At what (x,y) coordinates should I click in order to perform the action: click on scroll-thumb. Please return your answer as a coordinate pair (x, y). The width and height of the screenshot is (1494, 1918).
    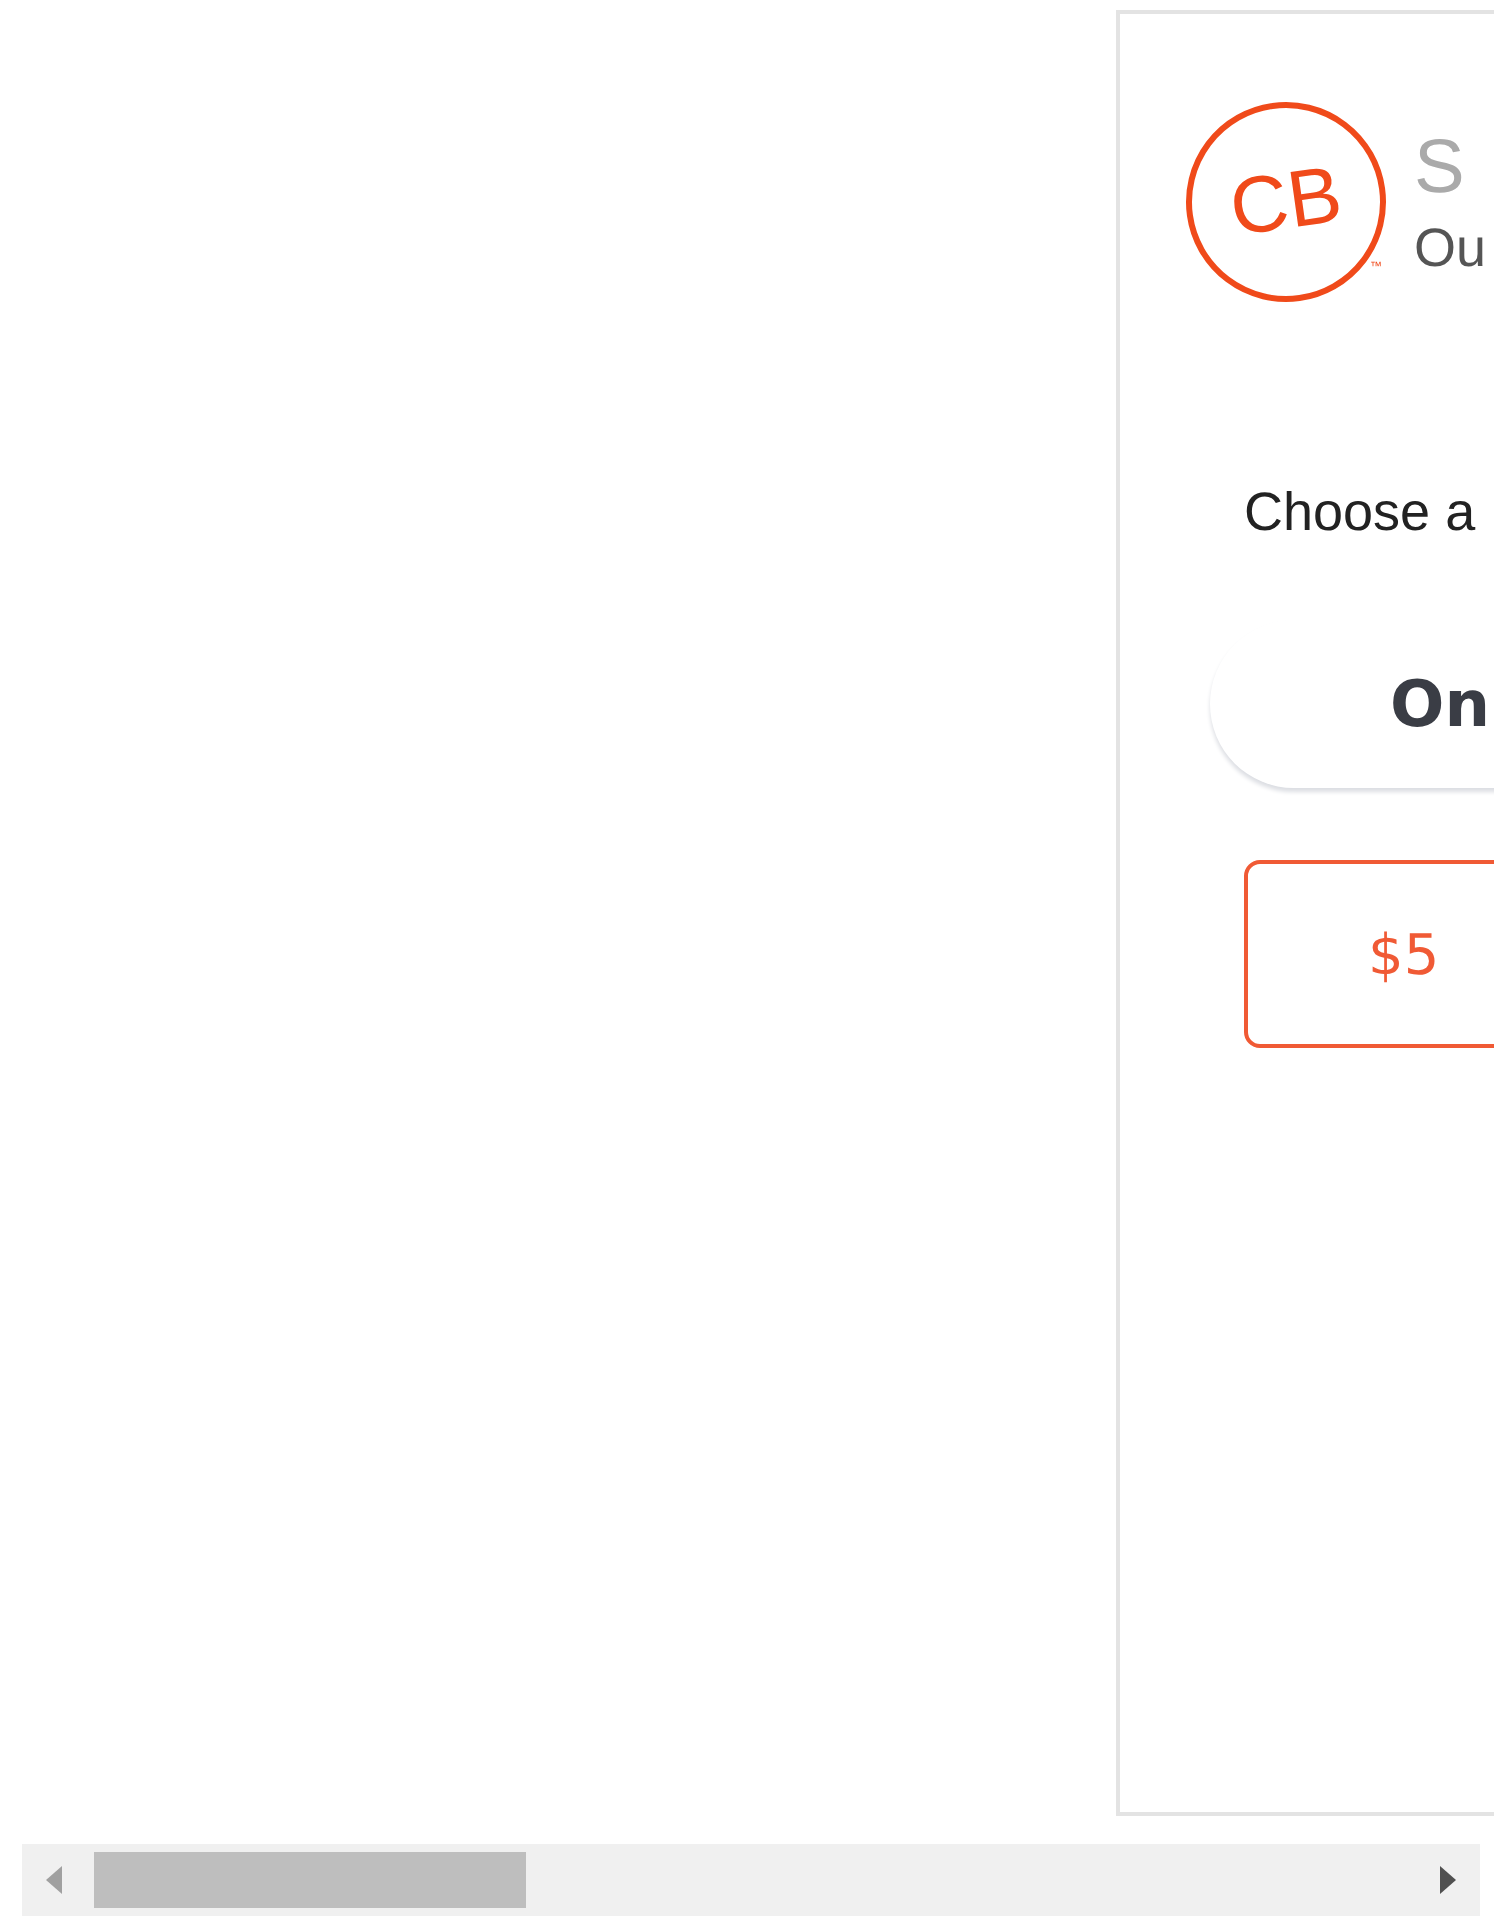
    Looking at the image, I should click on (310, 1880).